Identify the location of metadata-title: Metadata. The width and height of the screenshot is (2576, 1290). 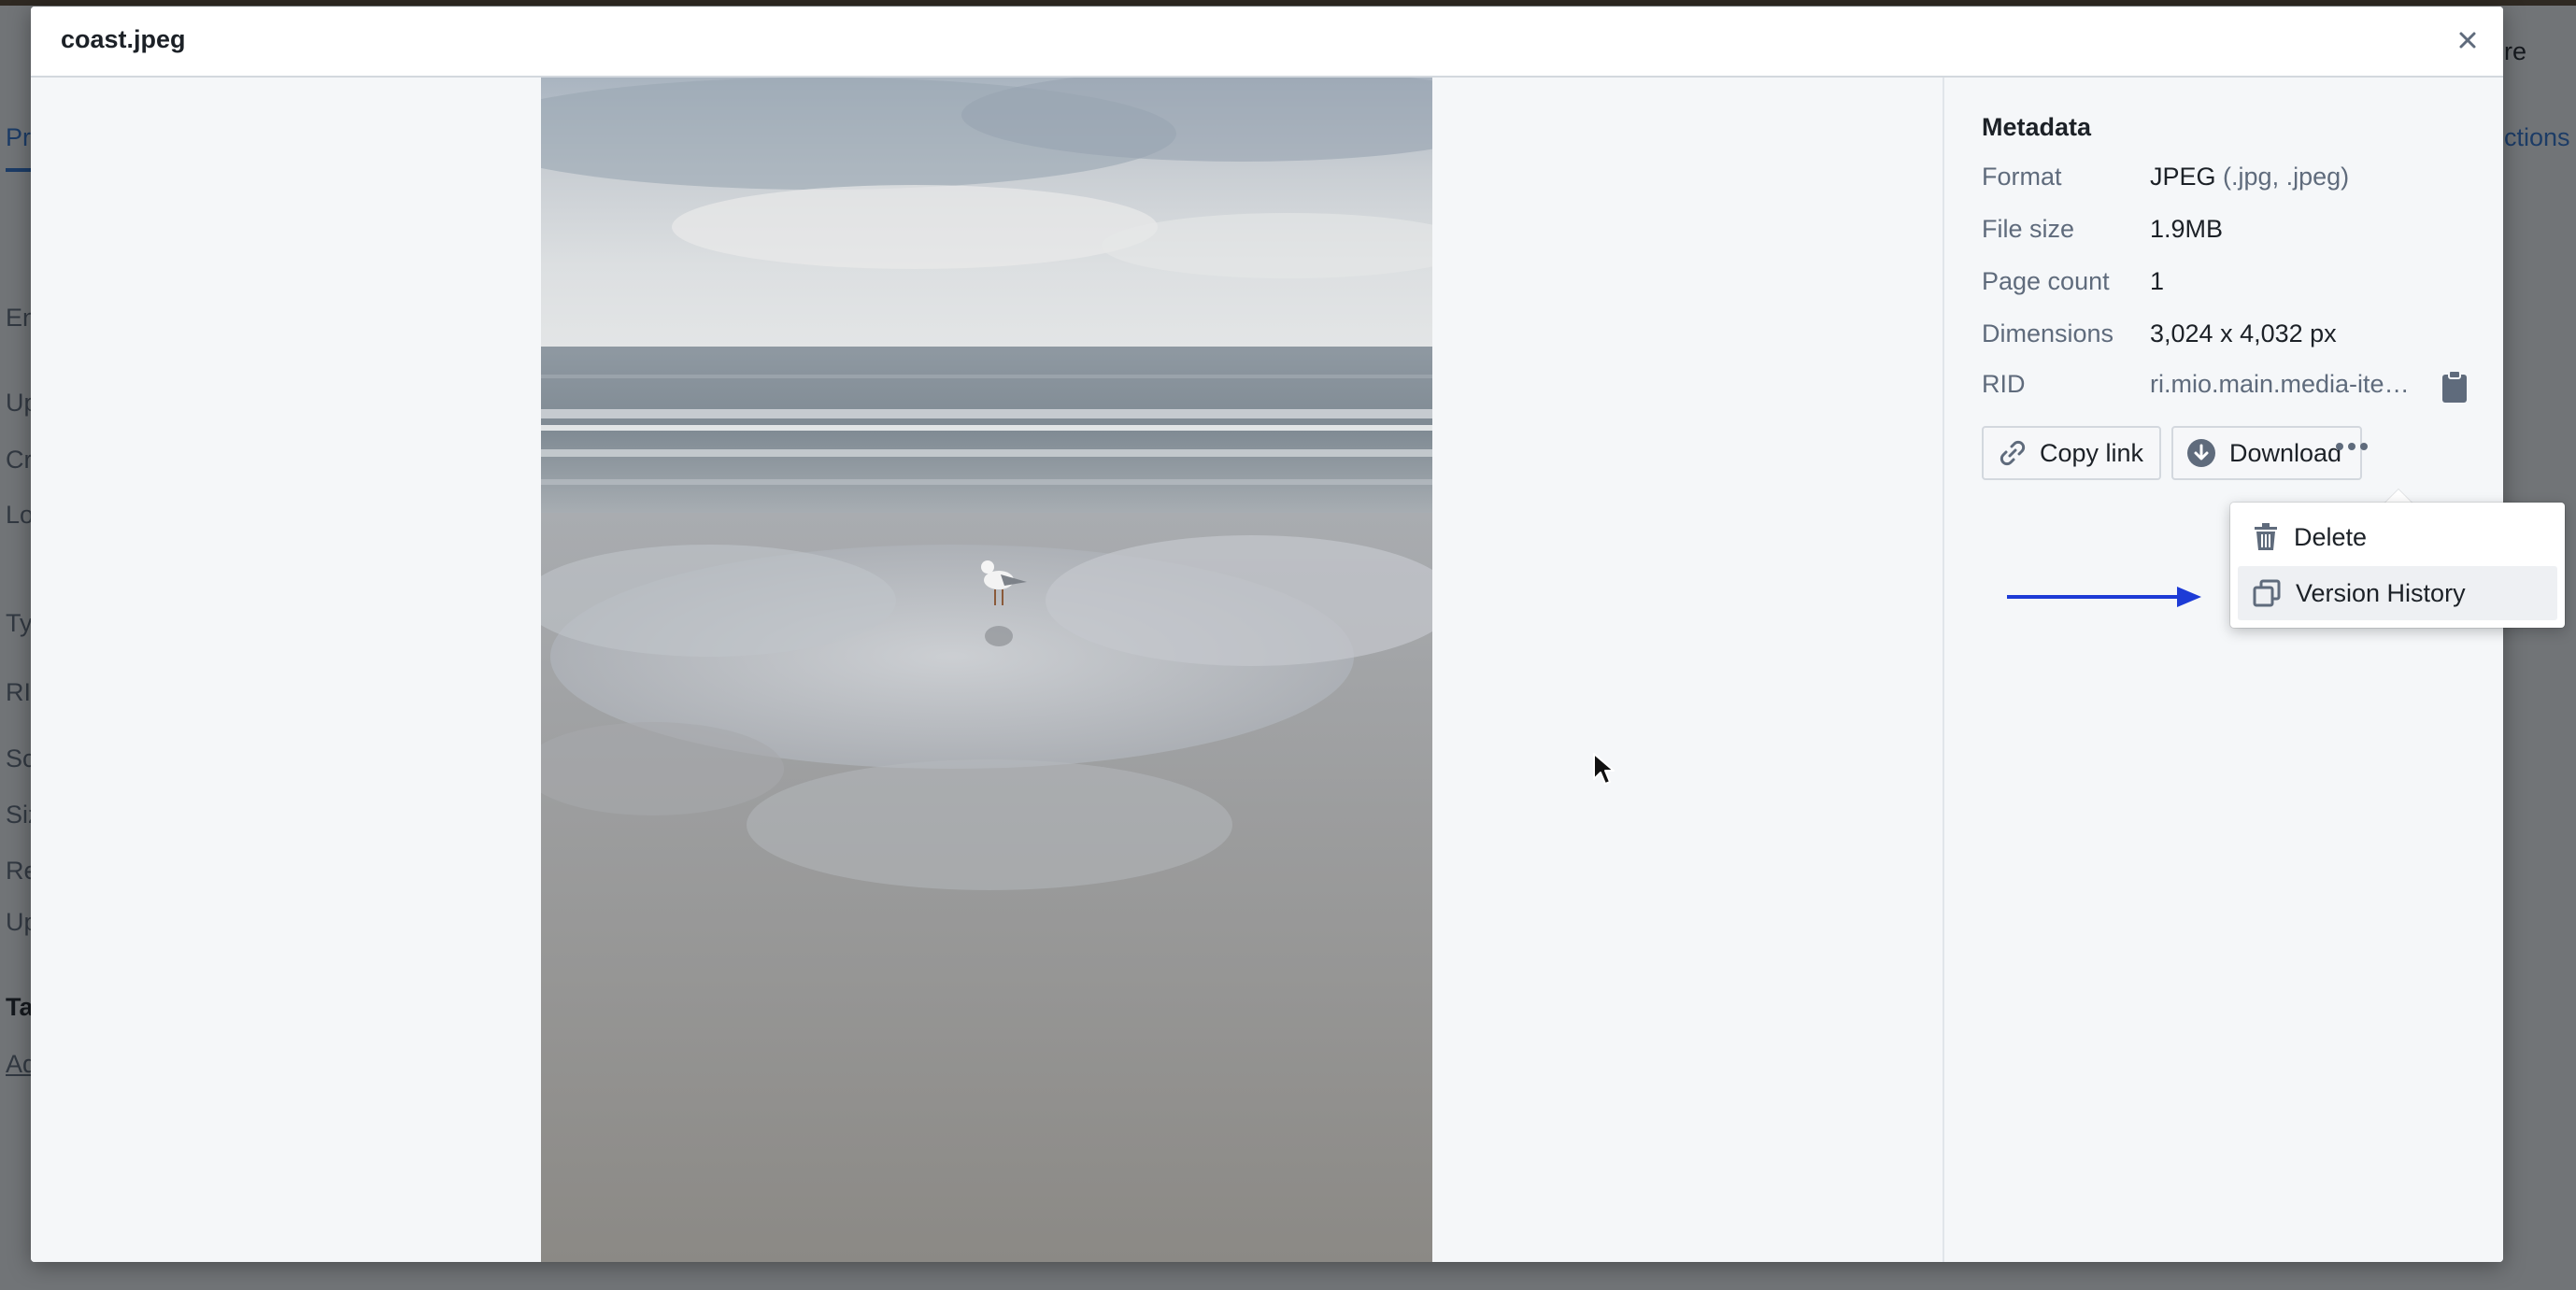
(2037, 127).